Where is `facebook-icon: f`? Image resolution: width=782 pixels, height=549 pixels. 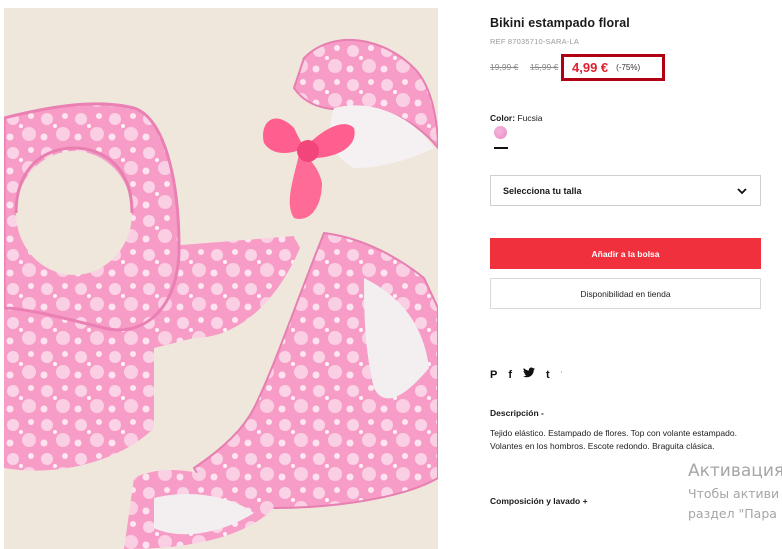
facebook-icon: f is located at coordinates (510, 375).